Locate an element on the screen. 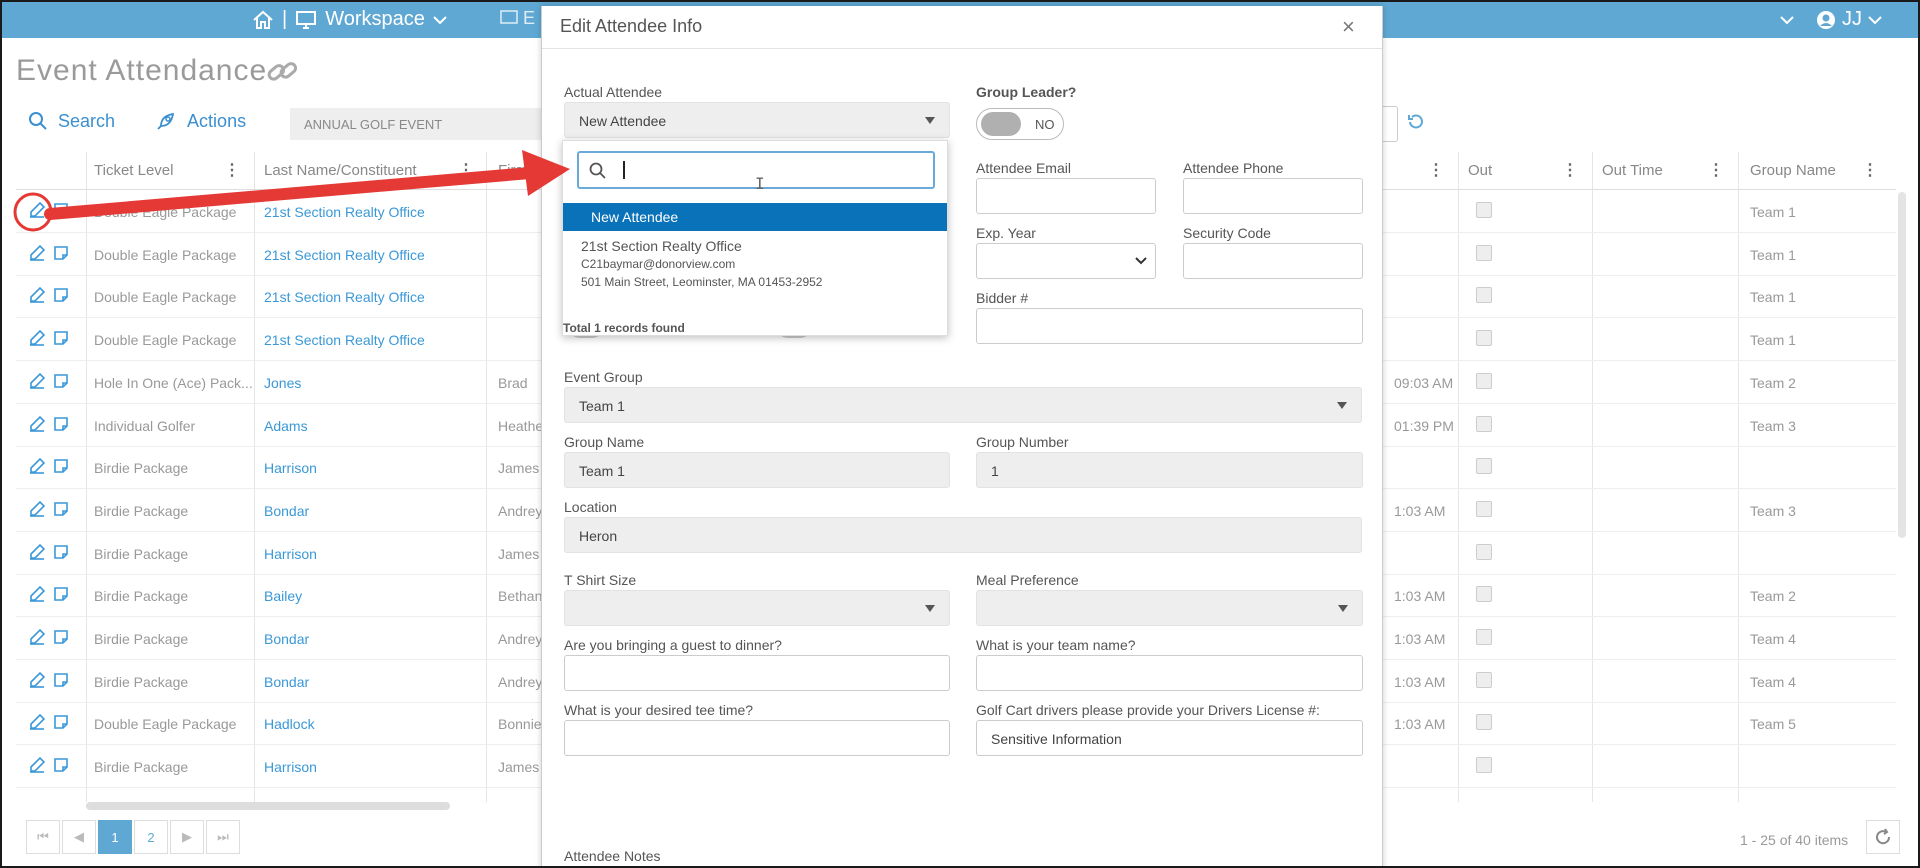  group-name-field: Team 1 is located at coordinates (757, 470).